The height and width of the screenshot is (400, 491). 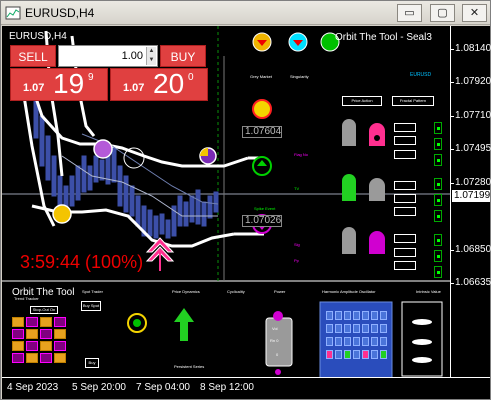 I want to click on window-title: EURUSD,H4, so click(x=60, y=13).